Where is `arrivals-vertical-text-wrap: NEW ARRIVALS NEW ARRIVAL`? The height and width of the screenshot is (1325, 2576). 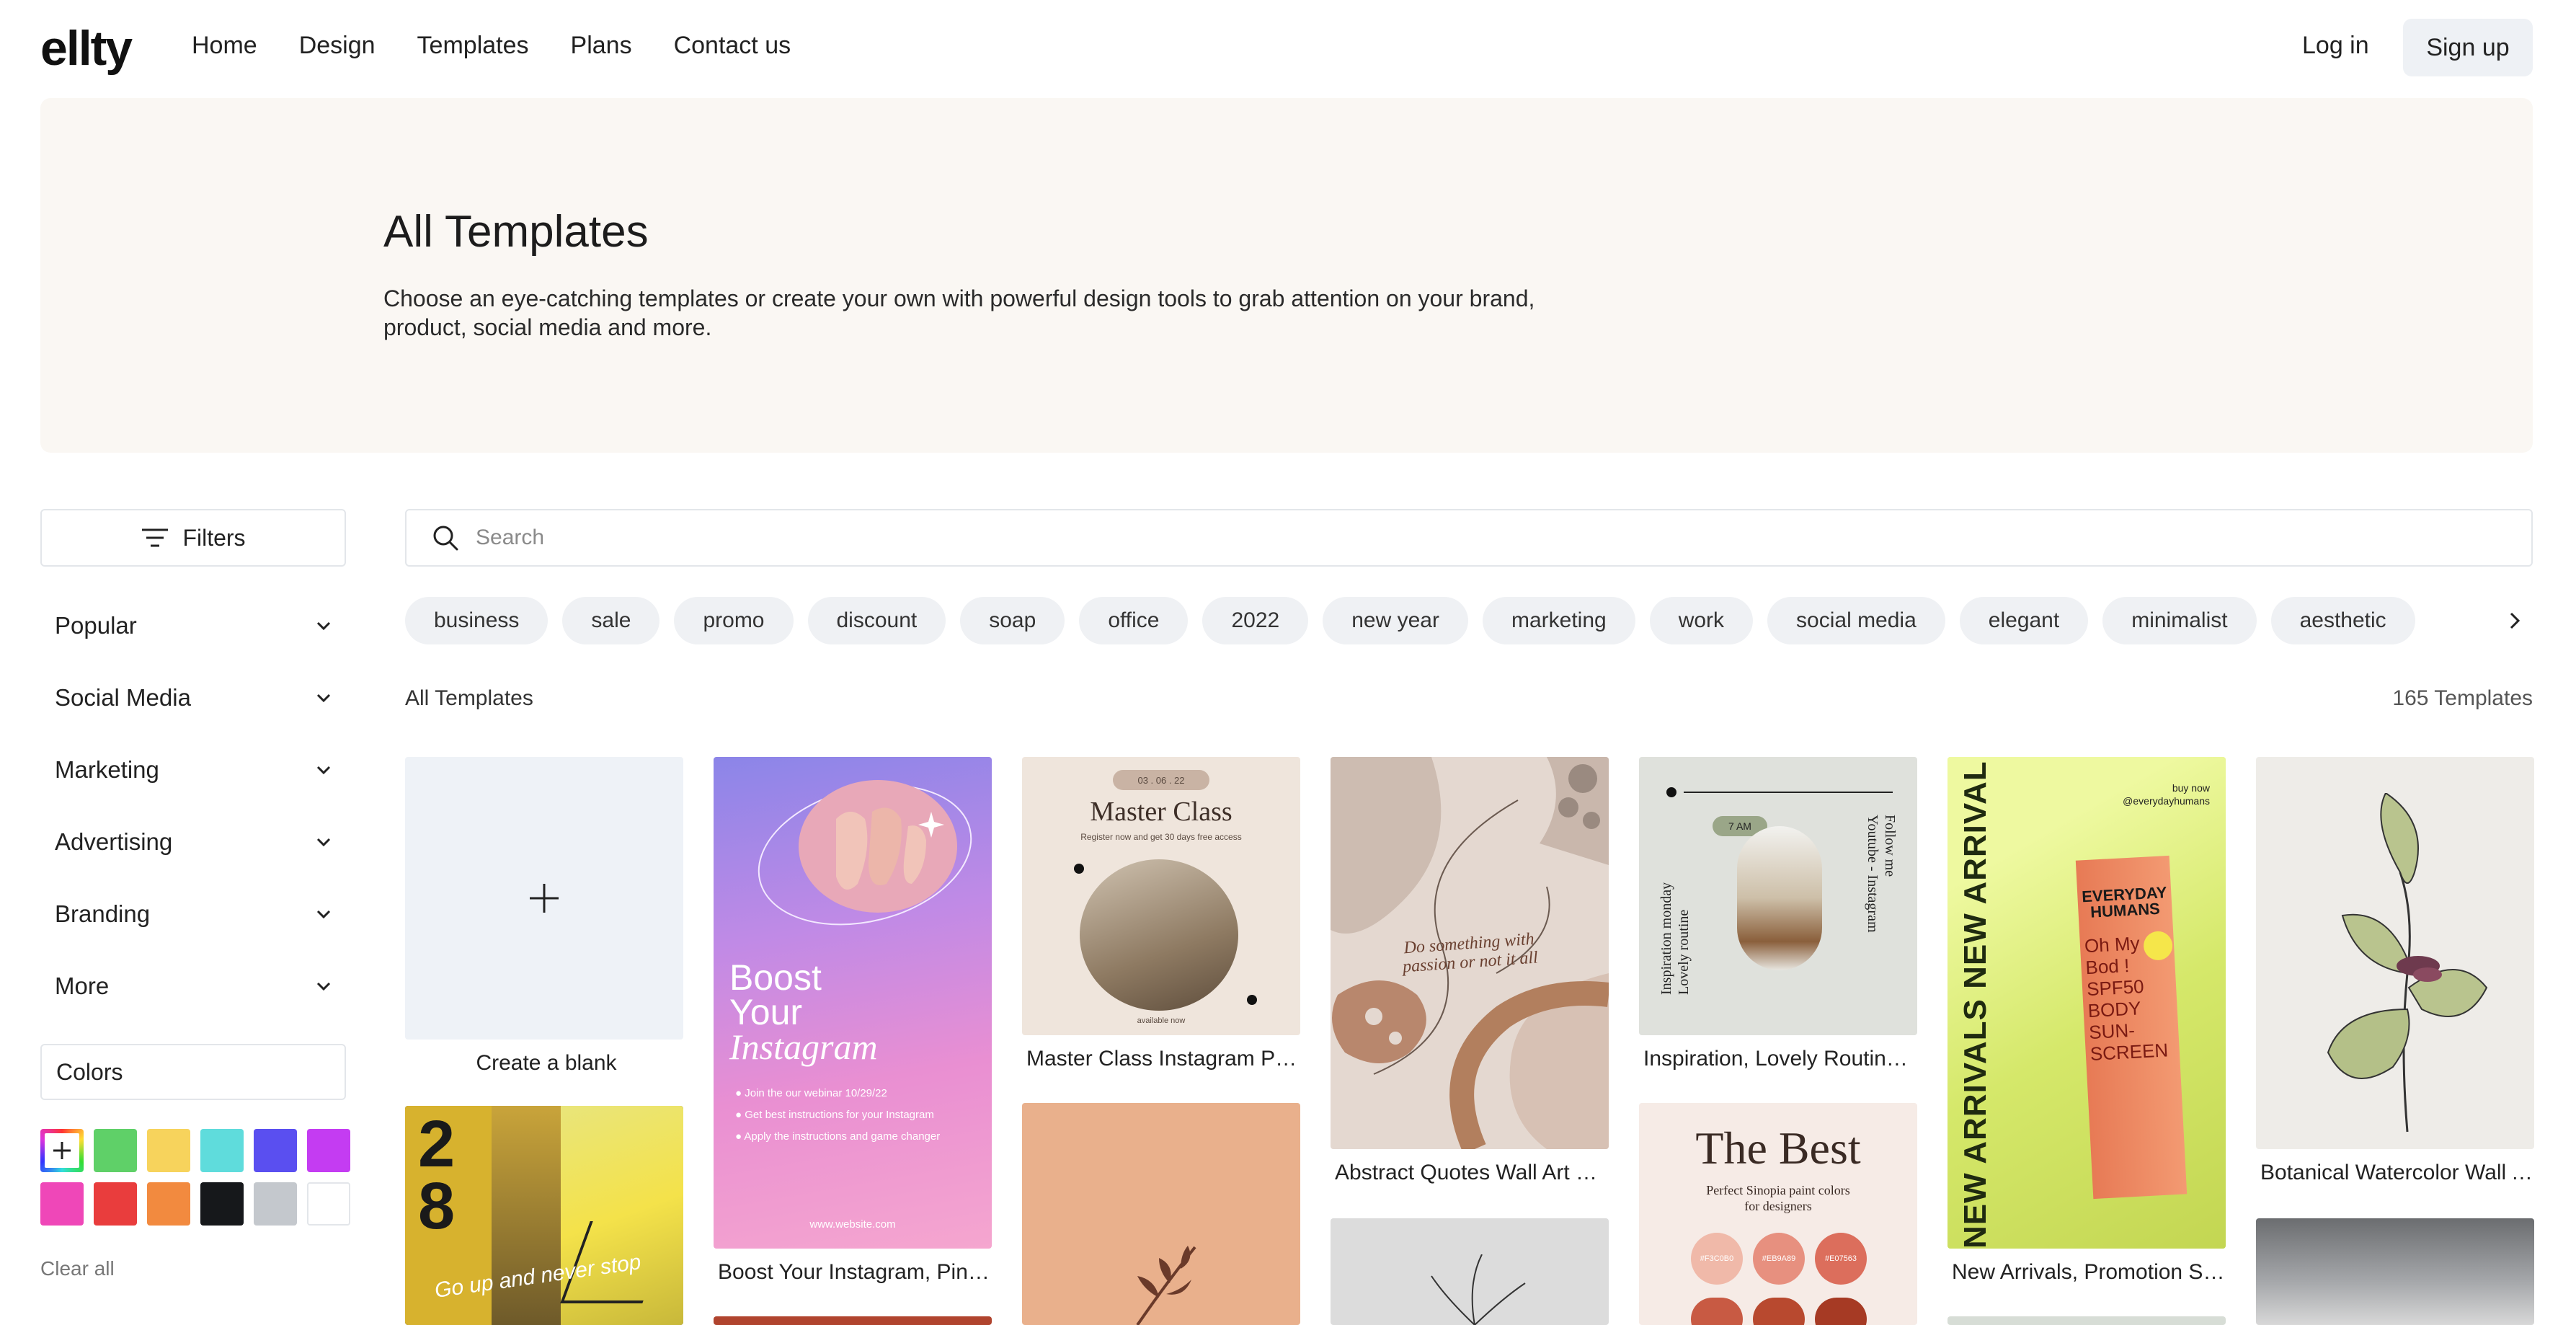
arrivals-vertical-text-wrap: NEW ARRIVALS NEW ARRIVAL is located at coordinates (1978, 1003).